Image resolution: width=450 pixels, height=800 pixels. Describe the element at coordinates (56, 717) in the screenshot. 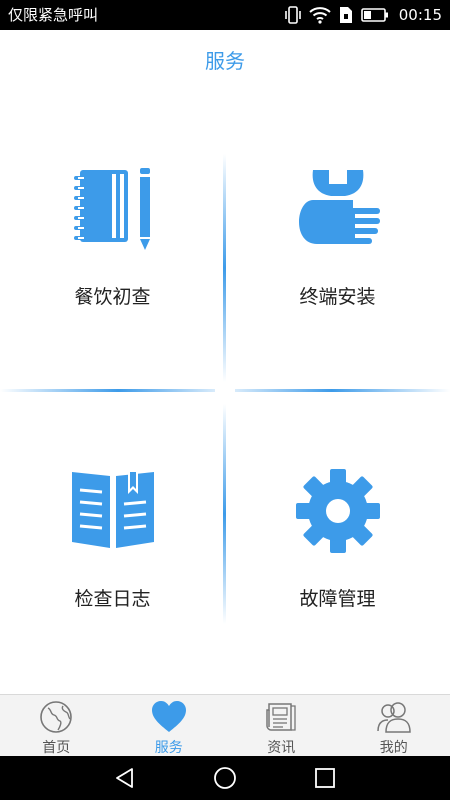

I see `globe-icon` at that location.